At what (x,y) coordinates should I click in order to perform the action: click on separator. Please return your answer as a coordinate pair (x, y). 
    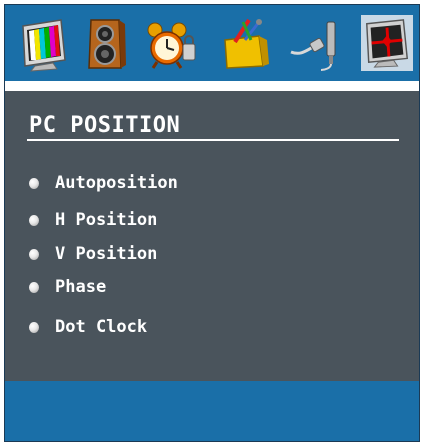
    Looking at the image, I should click on (212, 86).